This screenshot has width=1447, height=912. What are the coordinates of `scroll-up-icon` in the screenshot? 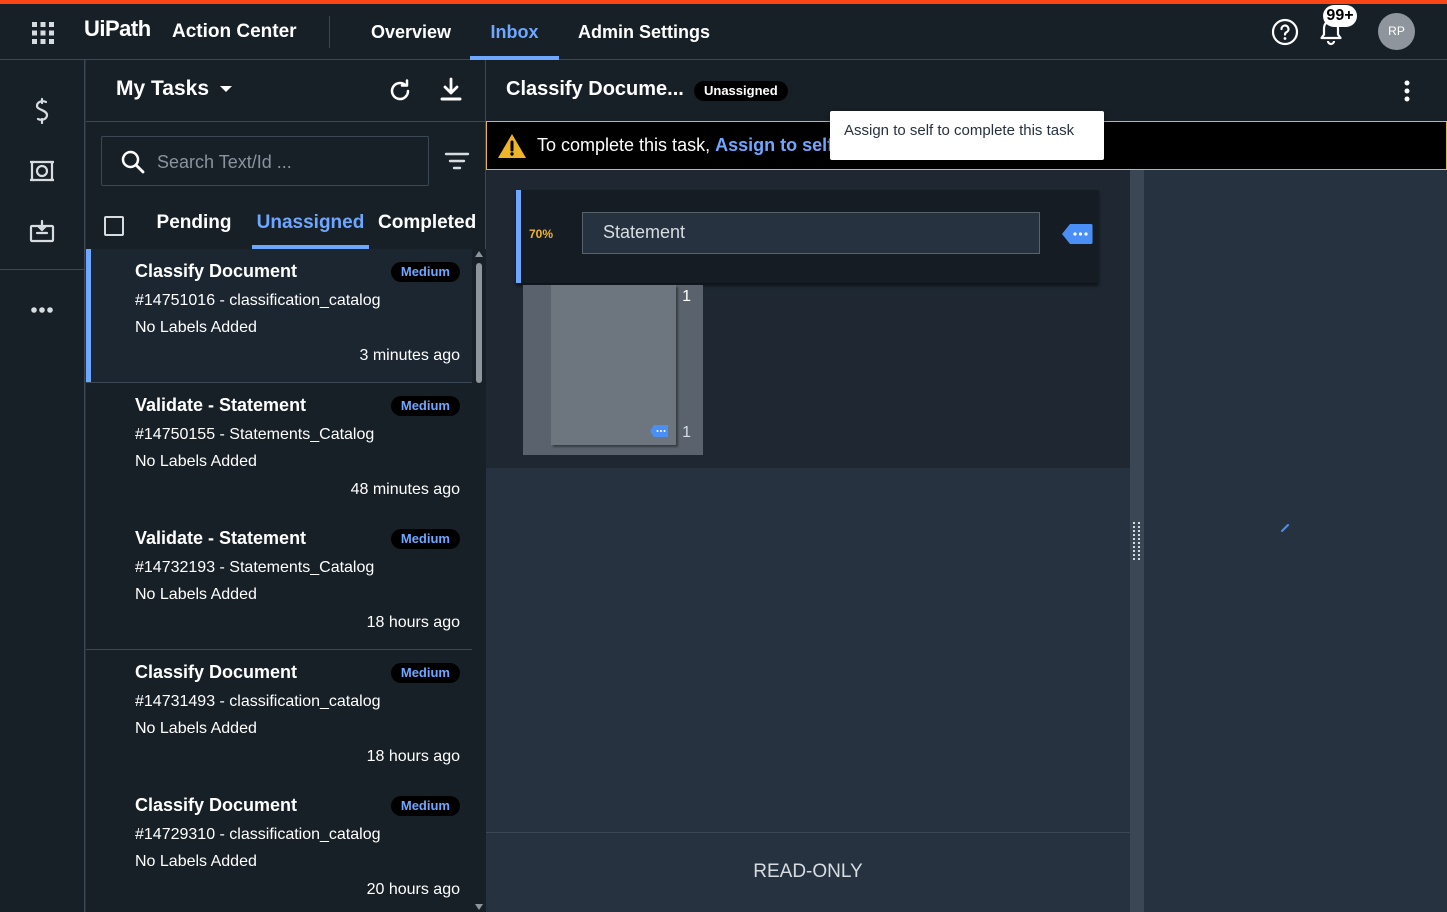 It's located at (479, 254).